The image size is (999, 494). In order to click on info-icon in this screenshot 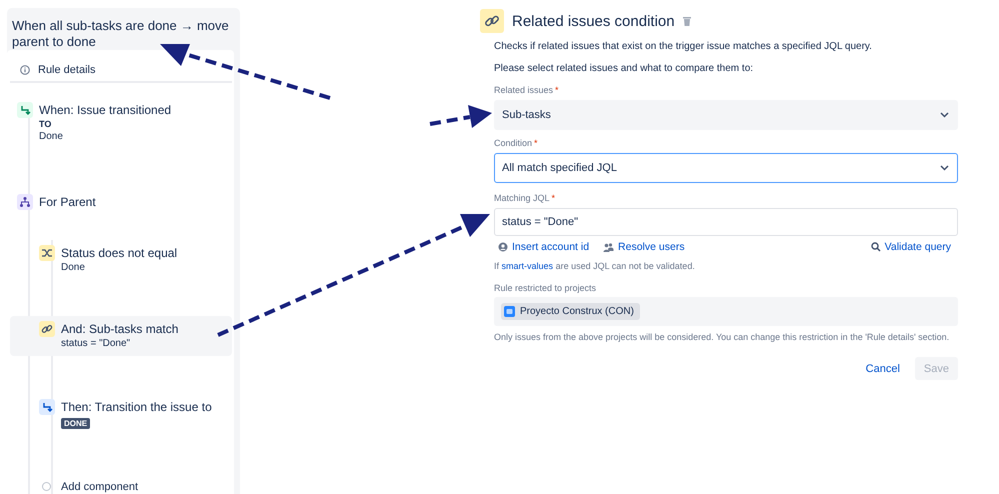, I will do `click(25, 70)`.